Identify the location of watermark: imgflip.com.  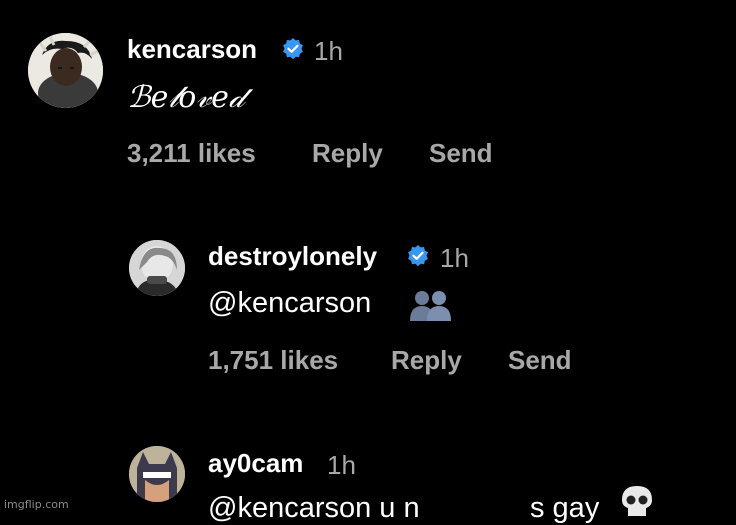
(36, 504).